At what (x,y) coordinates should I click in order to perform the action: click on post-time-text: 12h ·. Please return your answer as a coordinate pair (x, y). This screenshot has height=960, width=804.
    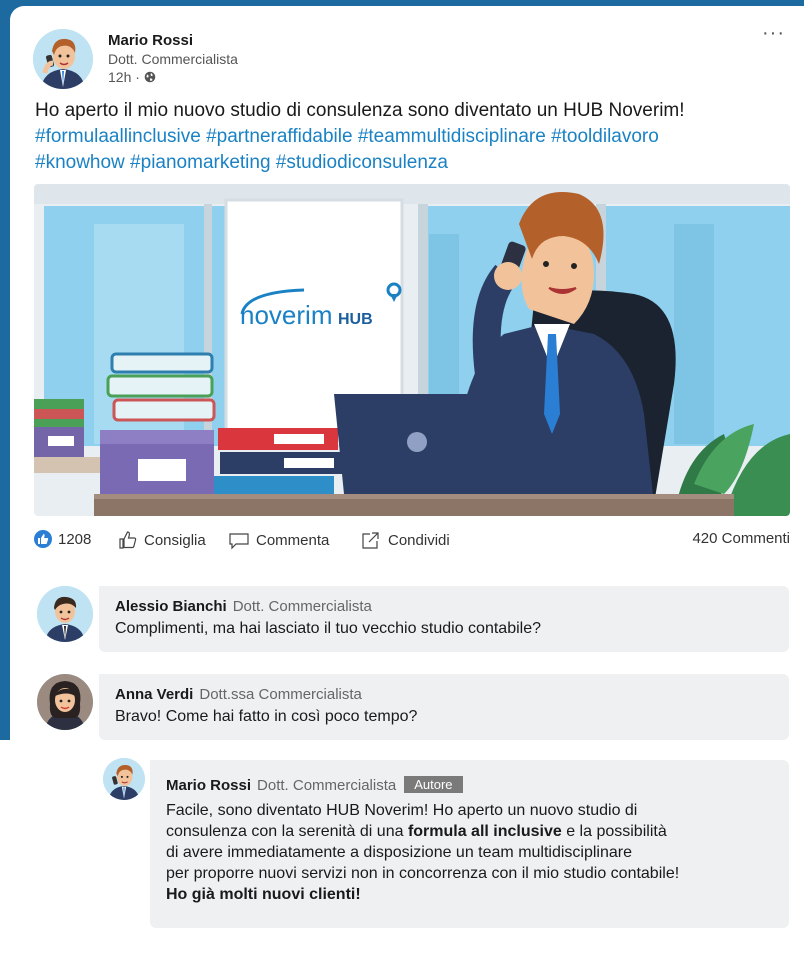
    Looking at the image, I should click on (124, 77).